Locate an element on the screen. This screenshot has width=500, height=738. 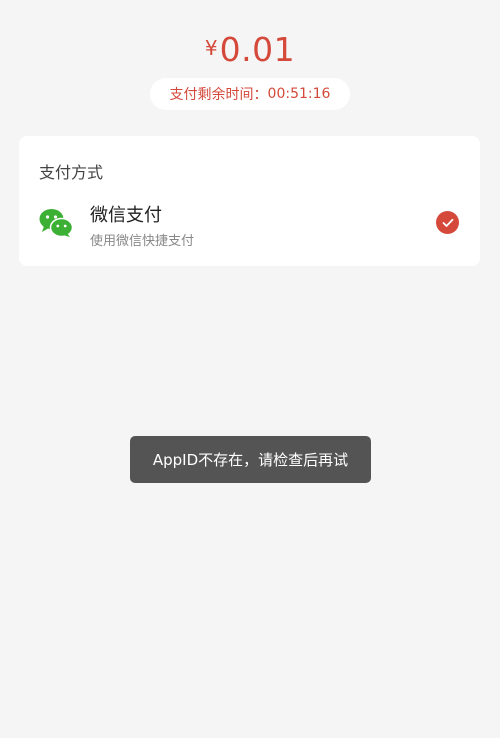
payment-timer: 支付剩余时间： 00:51:16 is located at coordinates (250, 94).